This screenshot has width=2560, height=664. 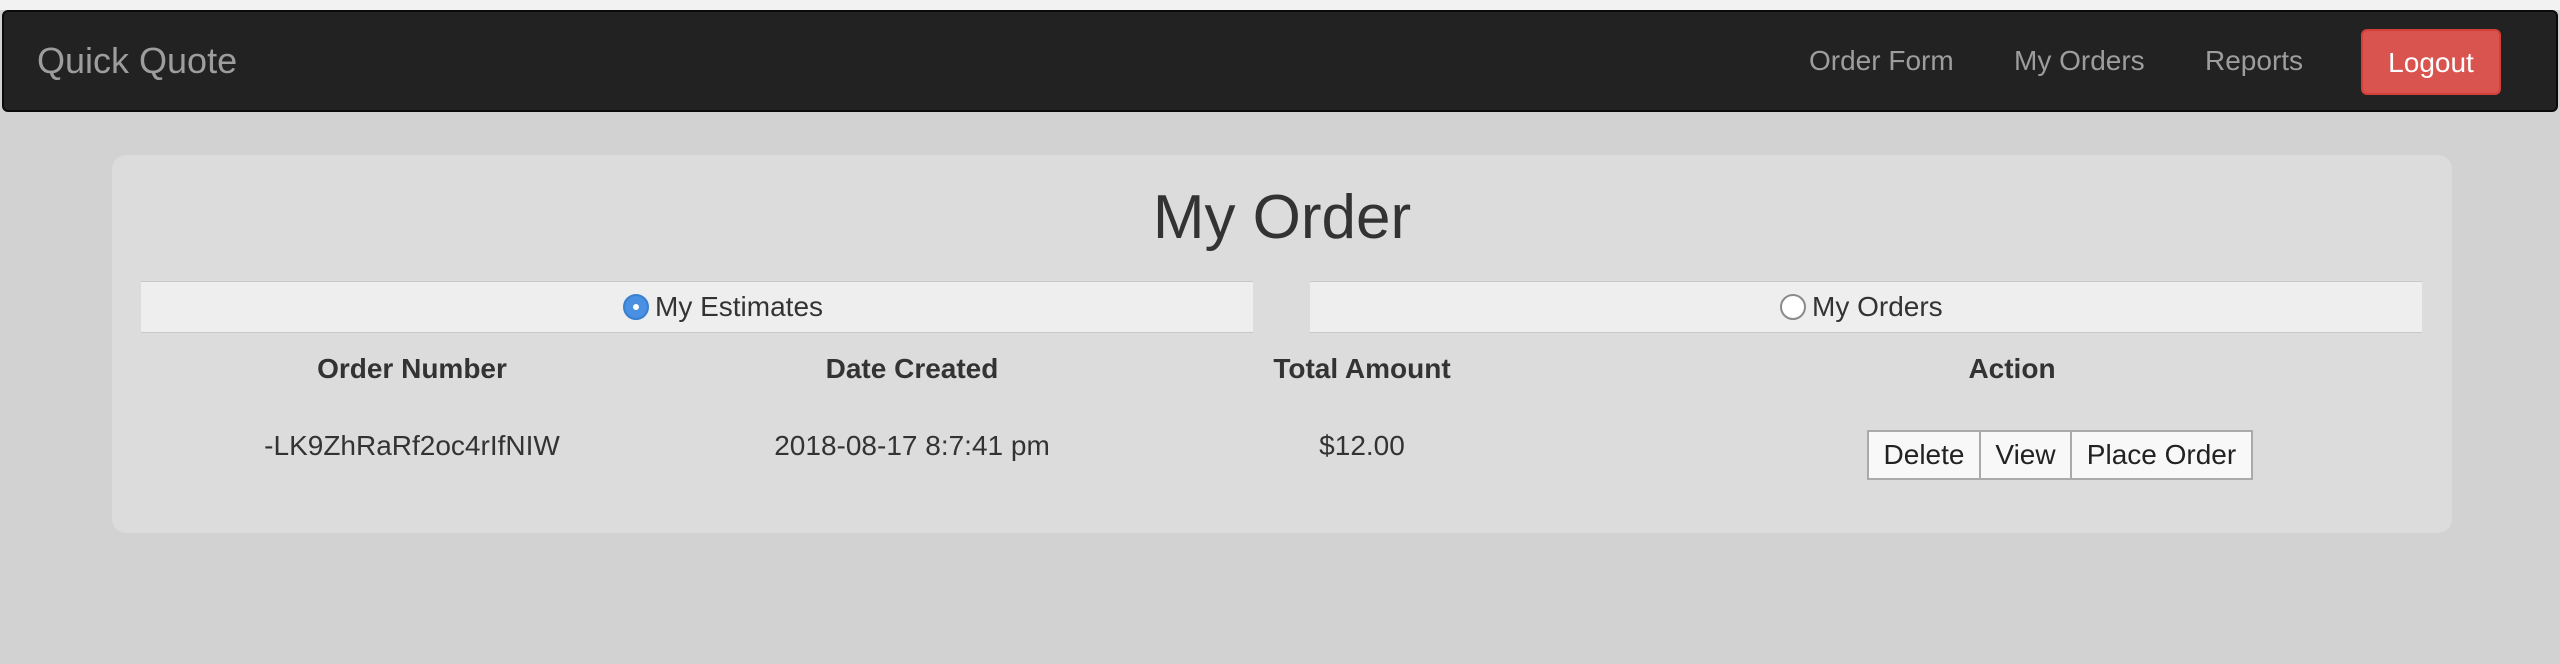 I want to click on header-action: Action, so click(x=2012, y=368).